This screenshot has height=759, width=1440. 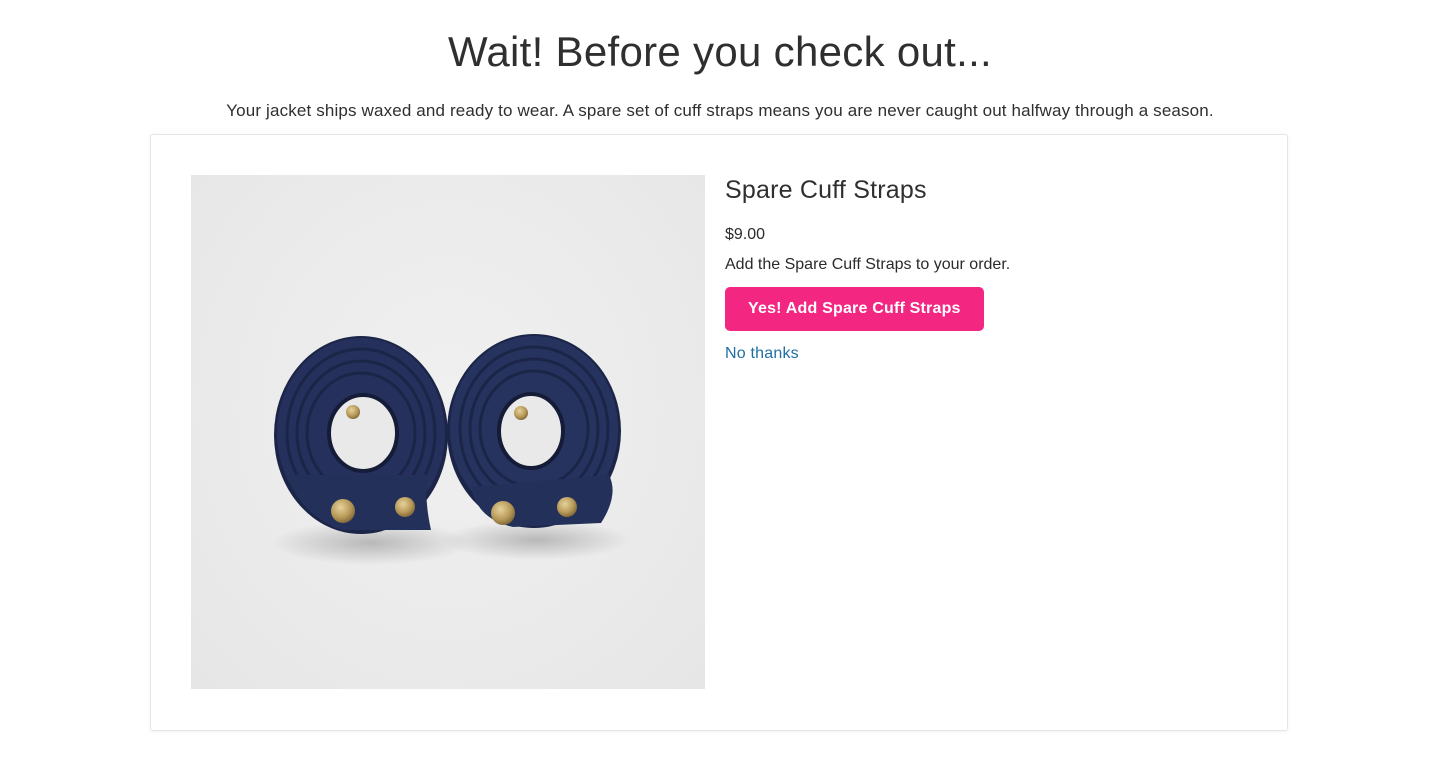 What do you see at coordinates (868, 264) in the screenshot?
I see `offer-description: Add the Spare Cuff Straps to your order.` at bounding box center [868, 264].